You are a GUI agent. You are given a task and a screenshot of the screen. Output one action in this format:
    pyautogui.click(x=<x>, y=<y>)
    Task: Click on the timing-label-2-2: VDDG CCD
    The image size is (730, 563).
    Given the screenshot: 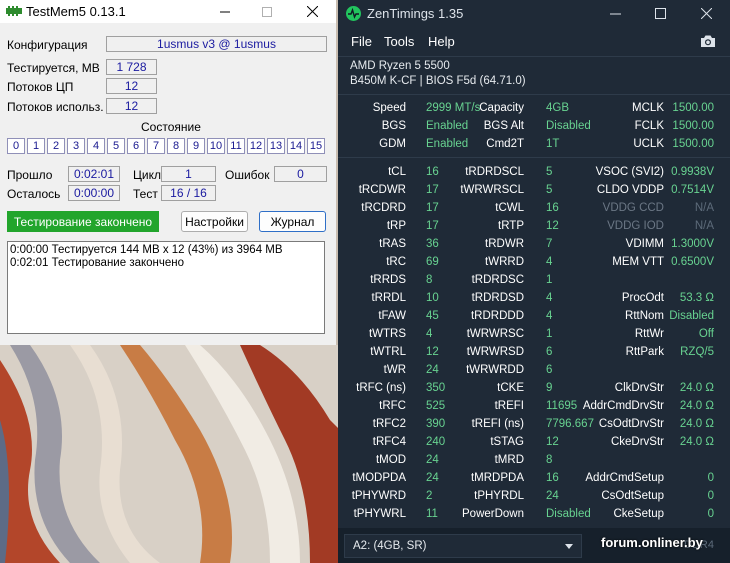 What is the action you would take?
    pyautogui.click(x=633, y=208)
    